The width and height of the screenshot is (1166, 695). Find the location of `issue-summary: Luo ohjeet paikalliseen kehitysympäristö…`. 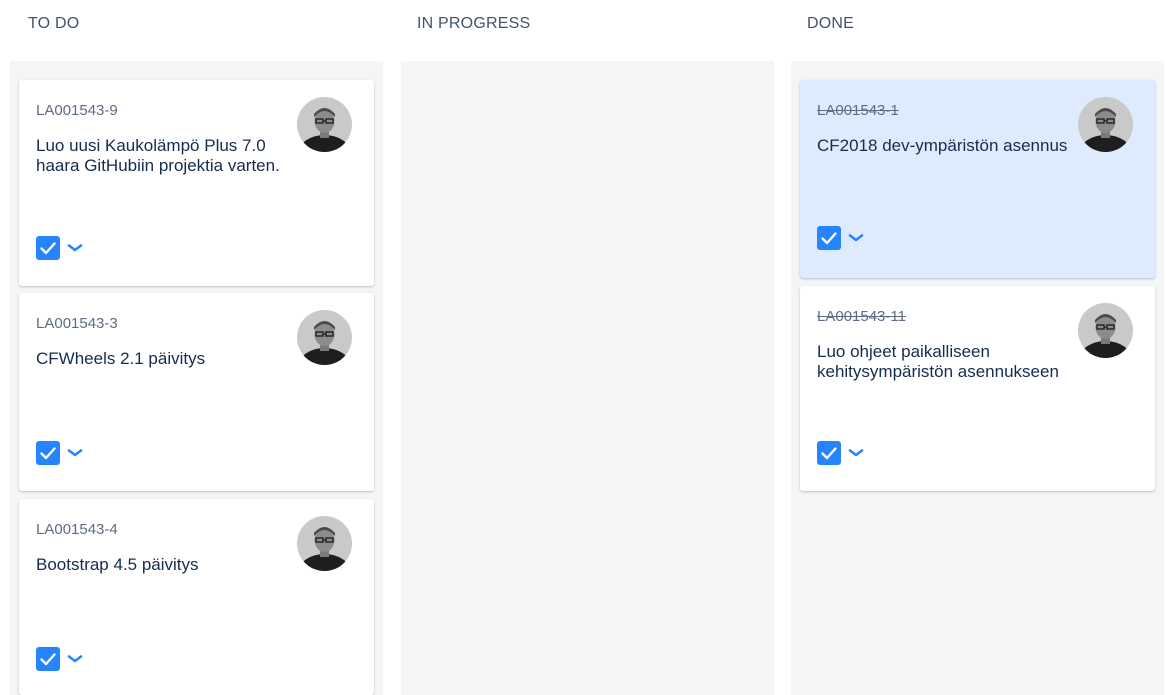

issue-summary: Luo ohjeet paikalliseen kehitysympäristö… is located at coordinates (938, 361).